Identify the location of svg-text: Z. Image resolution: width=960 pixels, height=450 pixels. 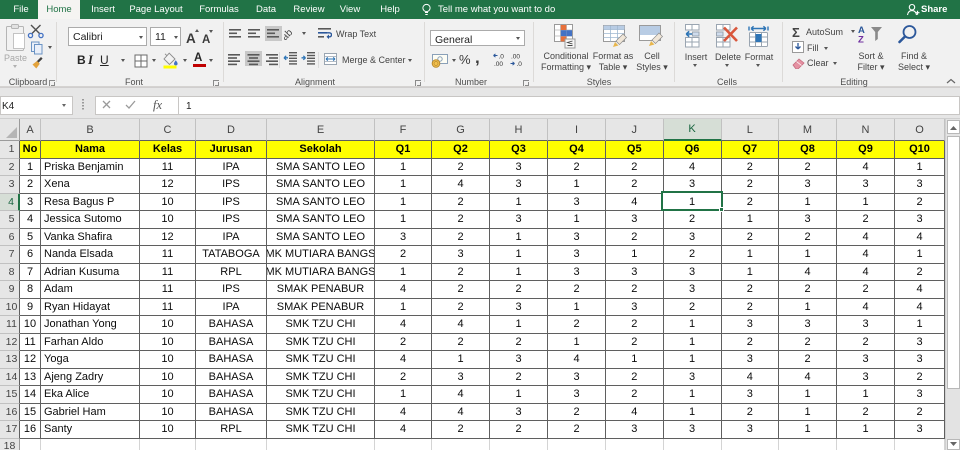
(861, 39).